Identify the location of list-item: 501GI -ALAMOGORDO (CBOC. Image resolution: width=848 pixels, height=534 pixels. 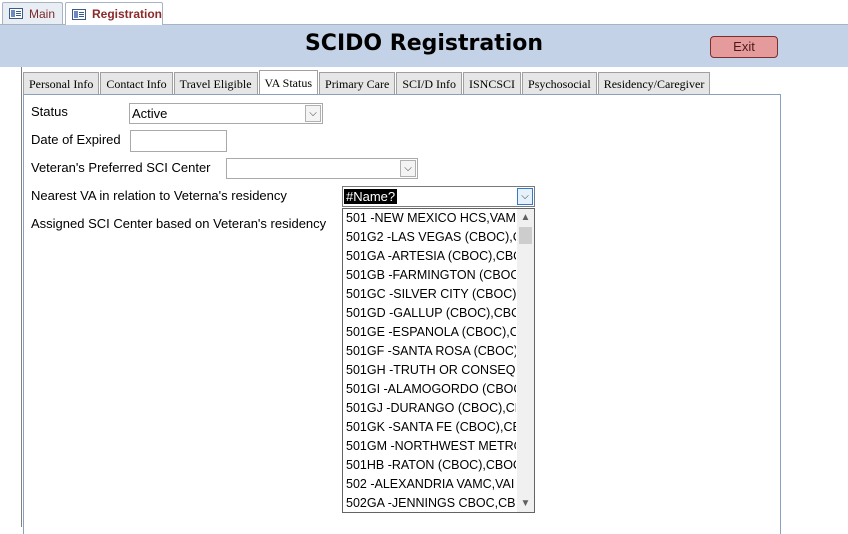
(429, 389).